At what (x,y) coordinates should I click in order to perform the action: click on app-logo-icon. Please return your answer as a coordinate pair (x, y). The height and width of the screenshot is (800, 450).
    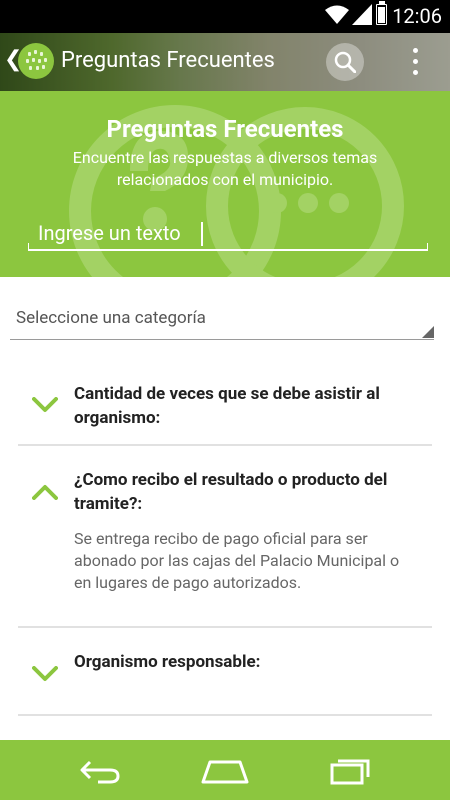
    Looking at the image, I should click on (36, 61).